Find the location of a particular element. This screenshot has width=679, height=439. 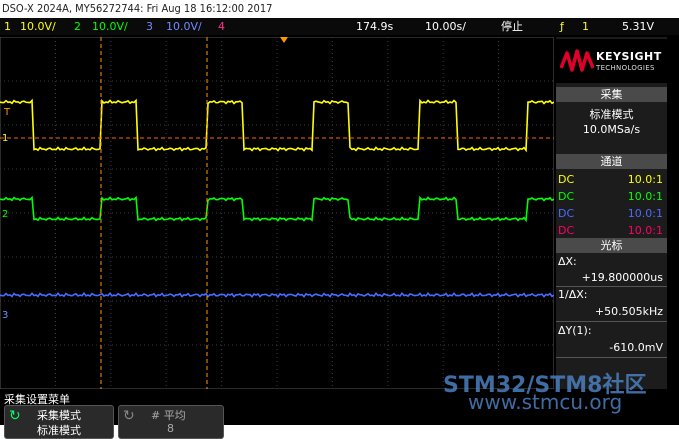

trigger-level-marker: T is located at coordinates (7, 112).